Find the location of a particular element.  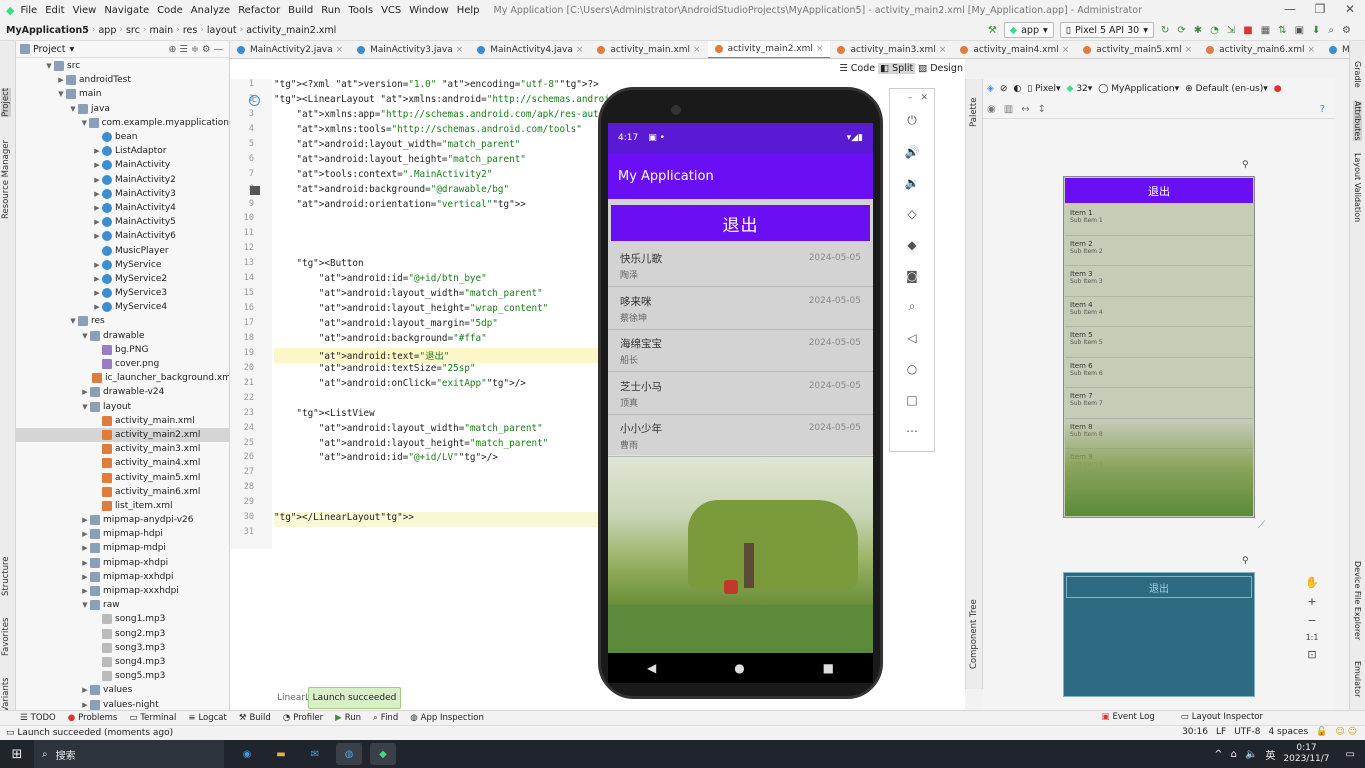

breadcrumb-item: layout is located at coordinates (222, 30).